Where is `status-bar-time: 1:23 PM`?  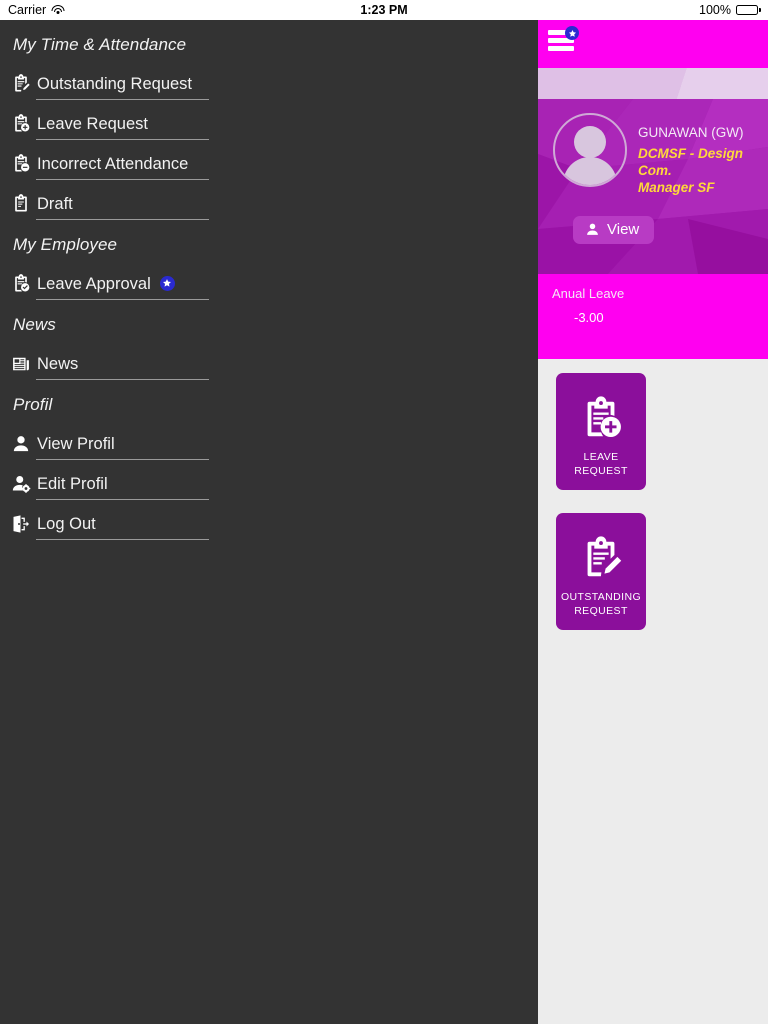
status-bar-time: 1:23 PM is located at coordinates (384, 10).